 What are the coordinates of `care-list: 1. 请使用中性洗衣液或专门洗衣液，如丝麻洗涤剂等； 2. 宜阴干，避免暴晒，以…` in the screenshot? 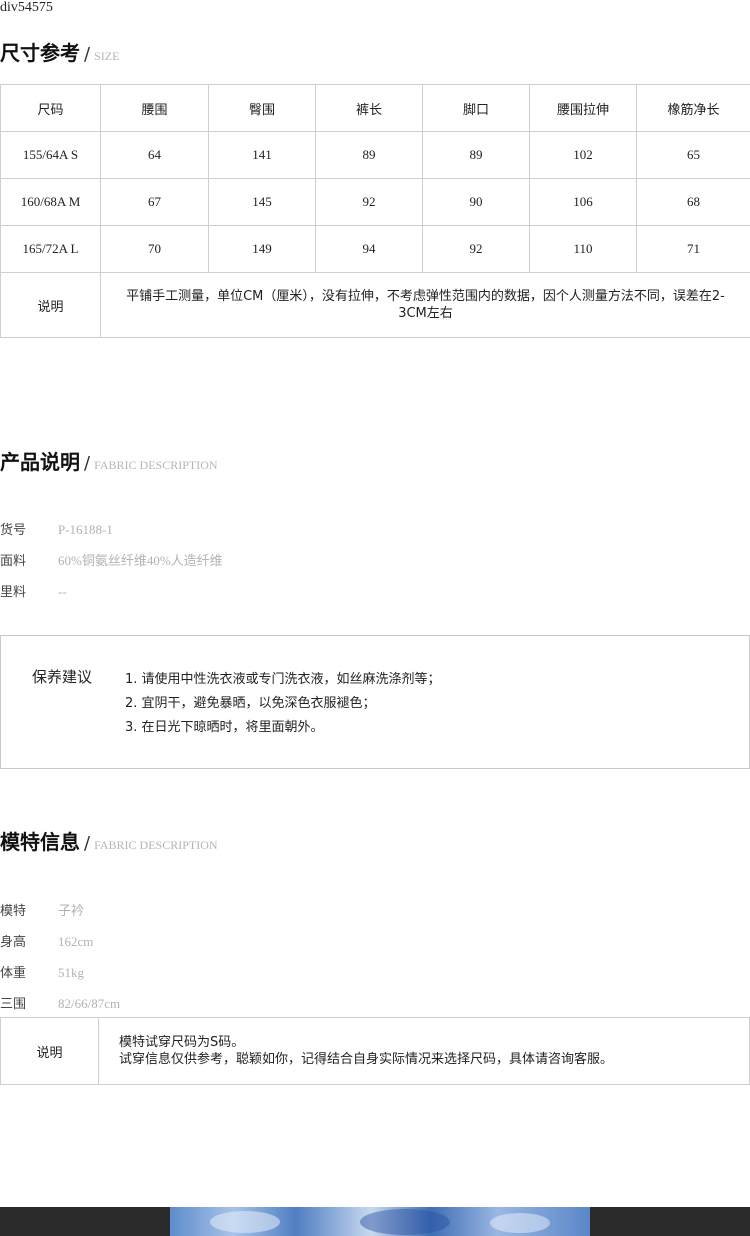 It's located at (283, 704).